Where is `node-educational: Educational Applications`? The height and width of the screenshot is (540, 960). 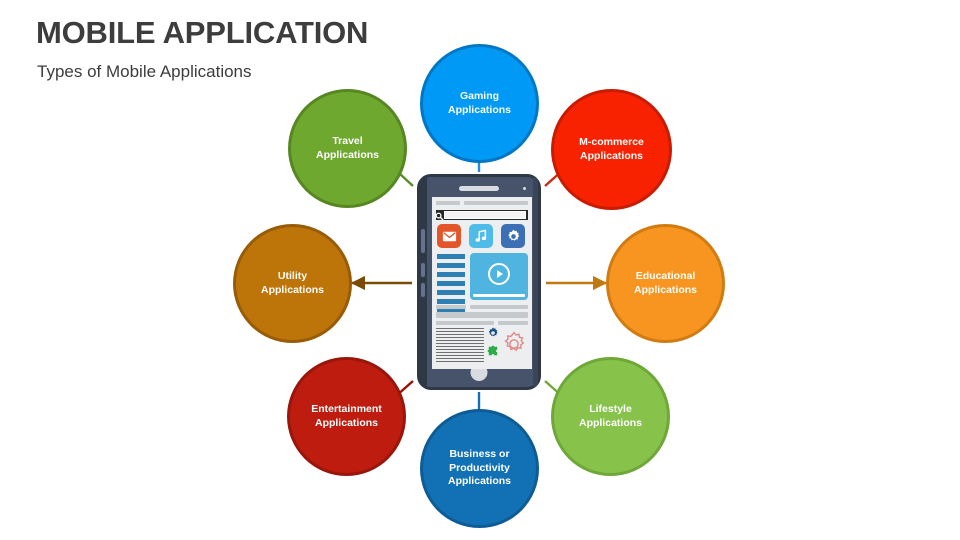 node-educational: Educational Applications is located at coordinates (665, 283).